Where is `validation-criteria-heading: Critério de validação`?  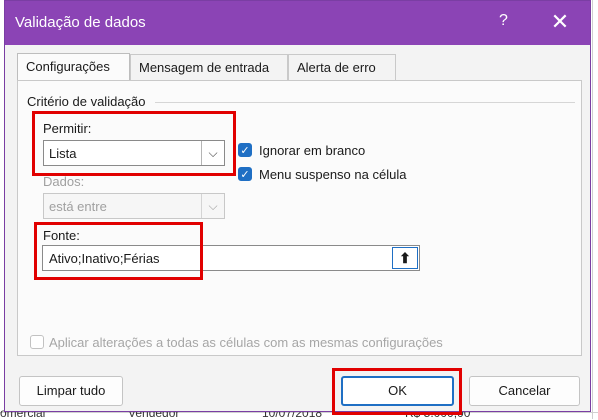 validation-criteria-heading: Critério de validação is located at coordinates (86, 101).